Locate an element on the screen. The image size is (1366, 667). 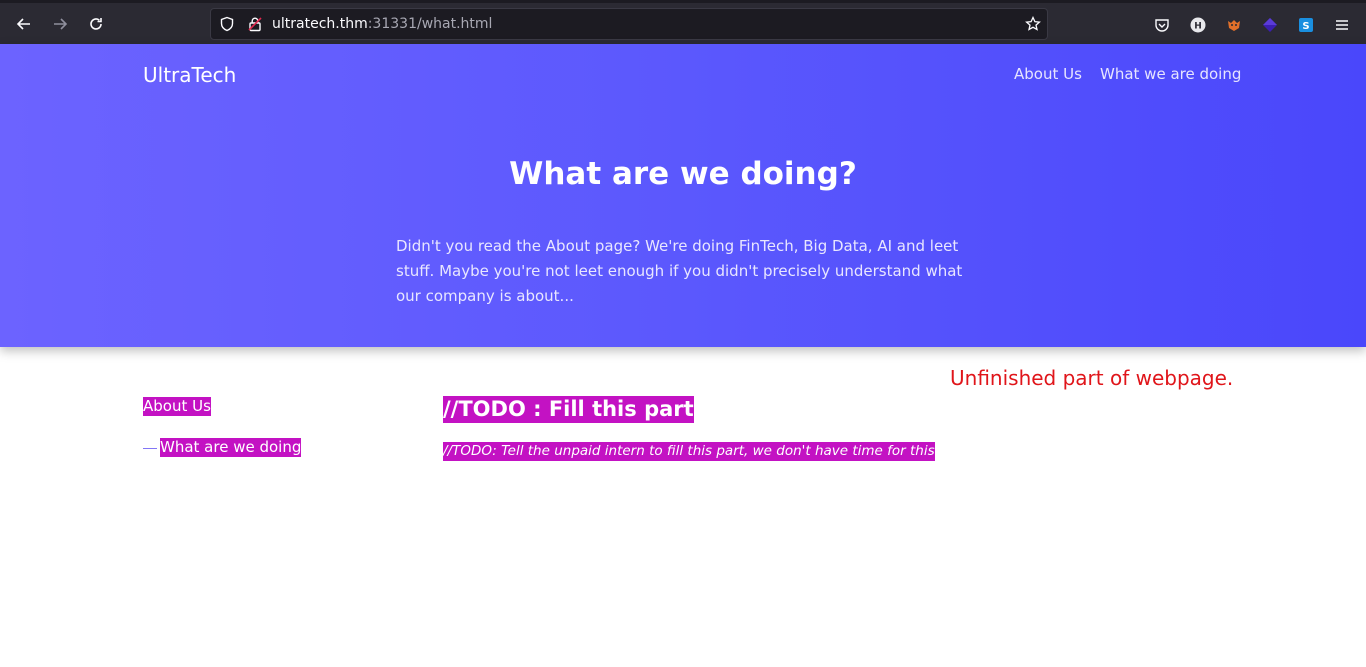
url-host: ultratech.thm is located at coordinates (320, 24).